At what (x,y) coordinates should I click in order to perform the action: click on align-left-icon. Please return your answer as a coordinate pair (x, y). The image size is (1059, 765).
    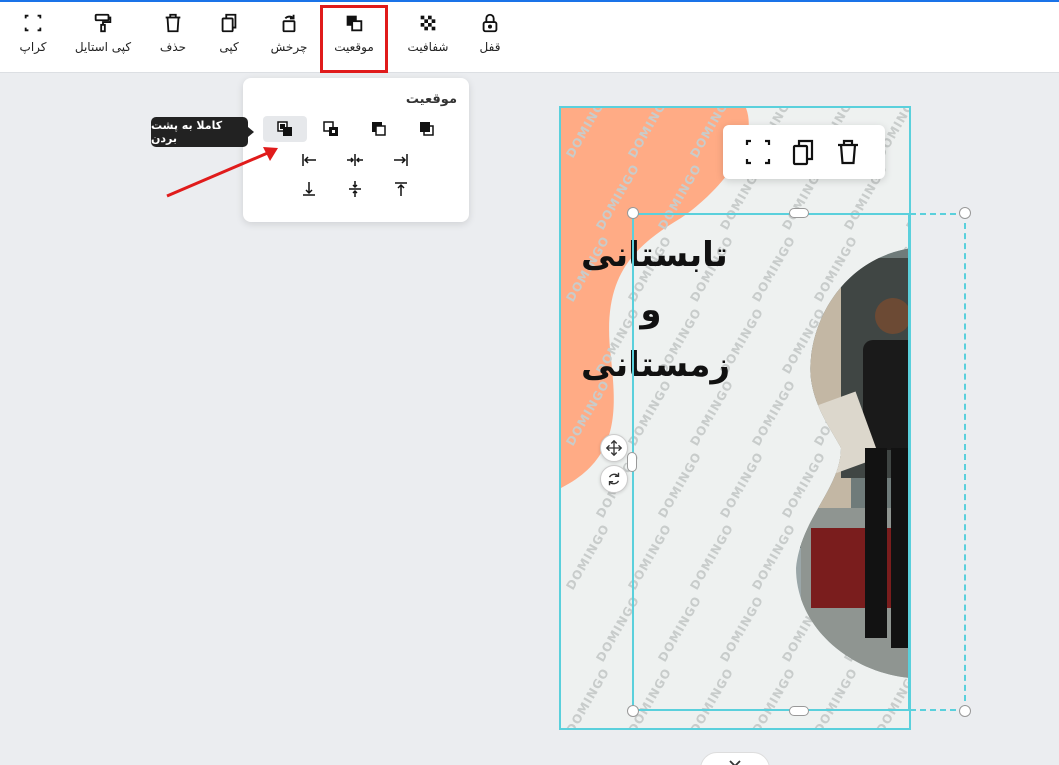
    Looking at the image, I should click on (309, 160).